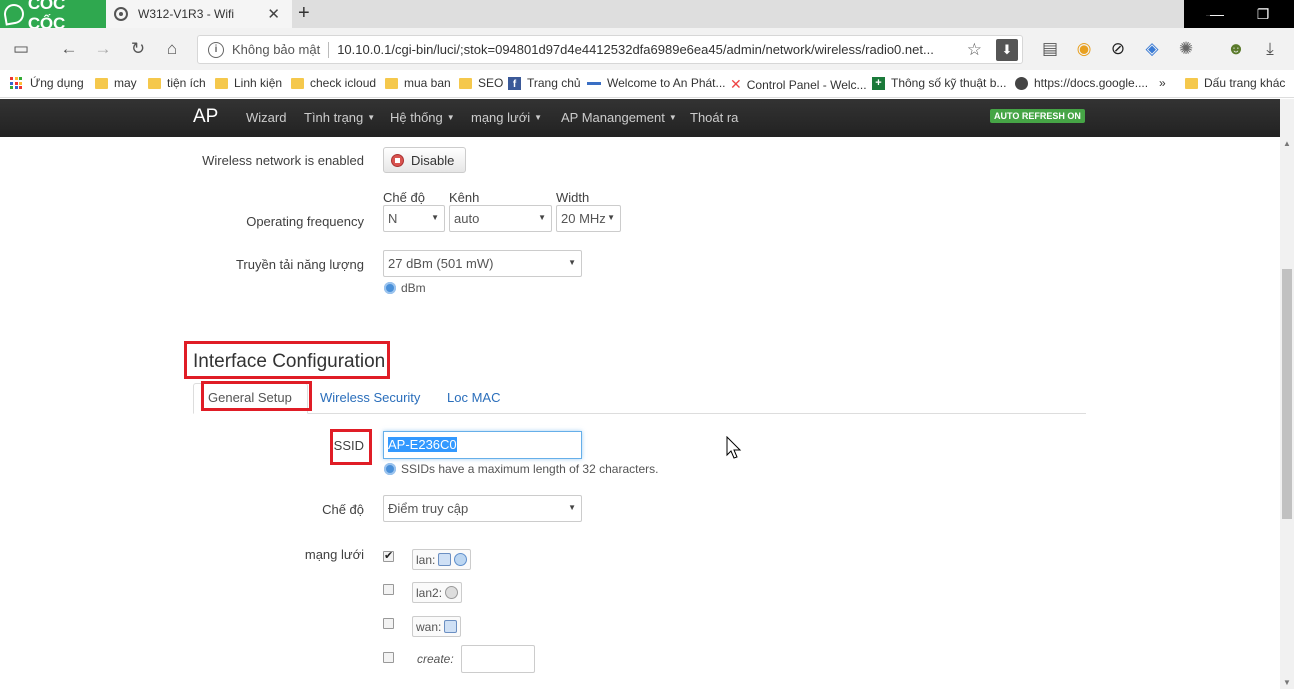 The height and width of the screenshot is (689, 1294). What do you see at coordinates (343, 83) in the screenshot?
I see `bookmark-label: check icloud` at bounding box center [343, 83].